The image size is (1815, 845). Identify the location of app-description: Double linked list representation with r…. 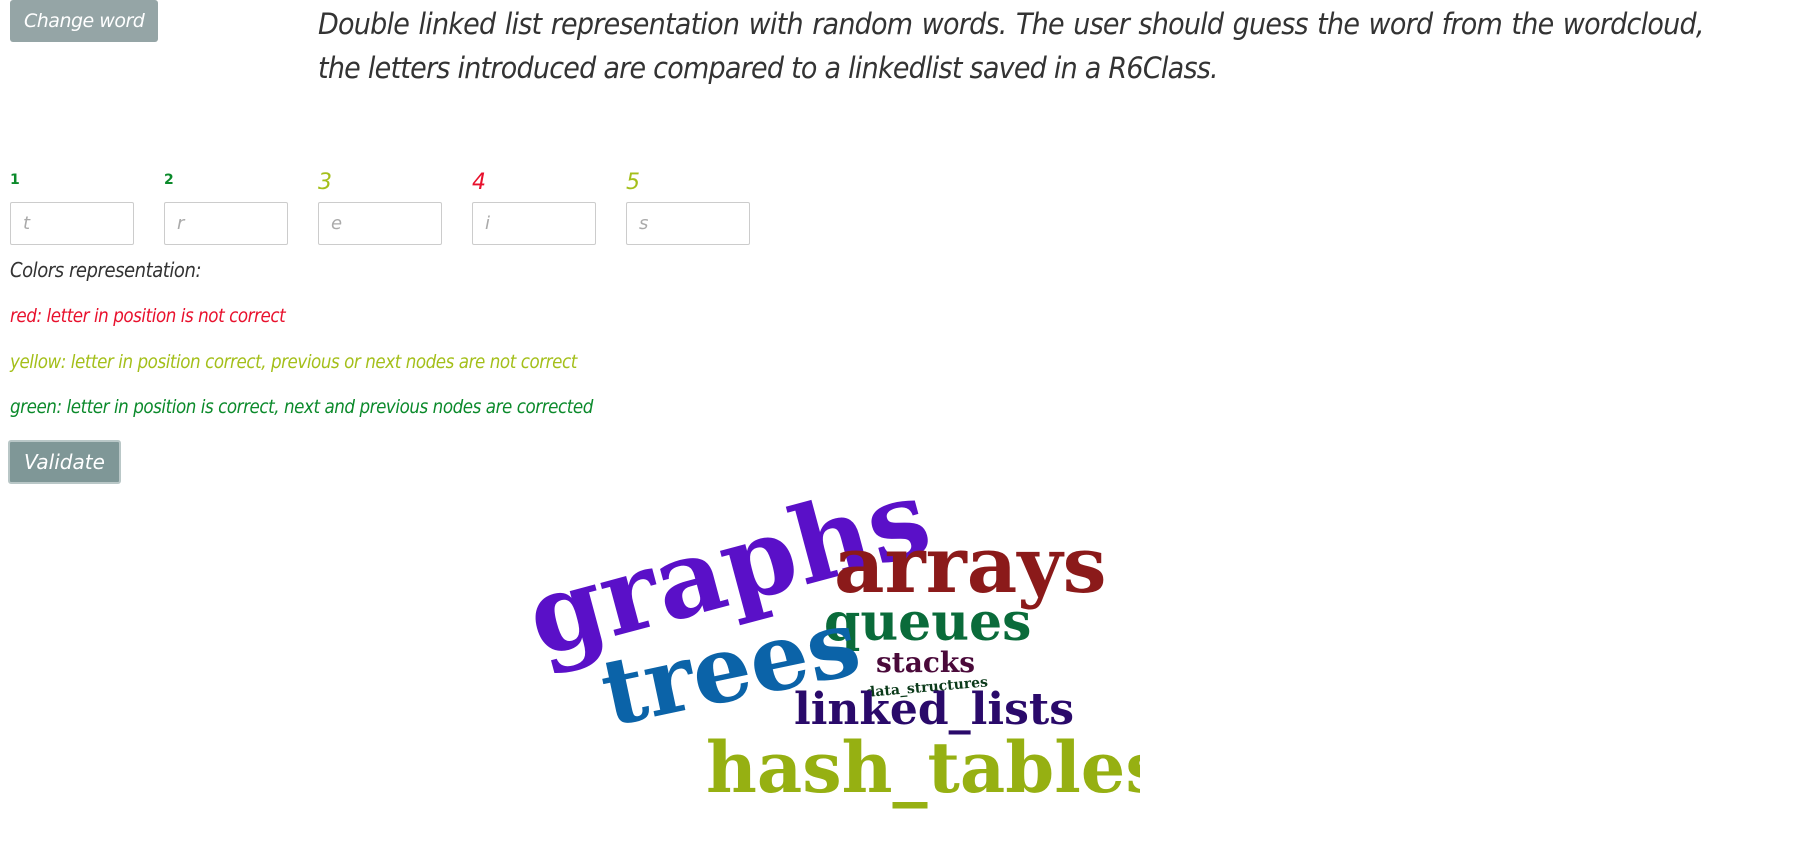
(1011, 46).